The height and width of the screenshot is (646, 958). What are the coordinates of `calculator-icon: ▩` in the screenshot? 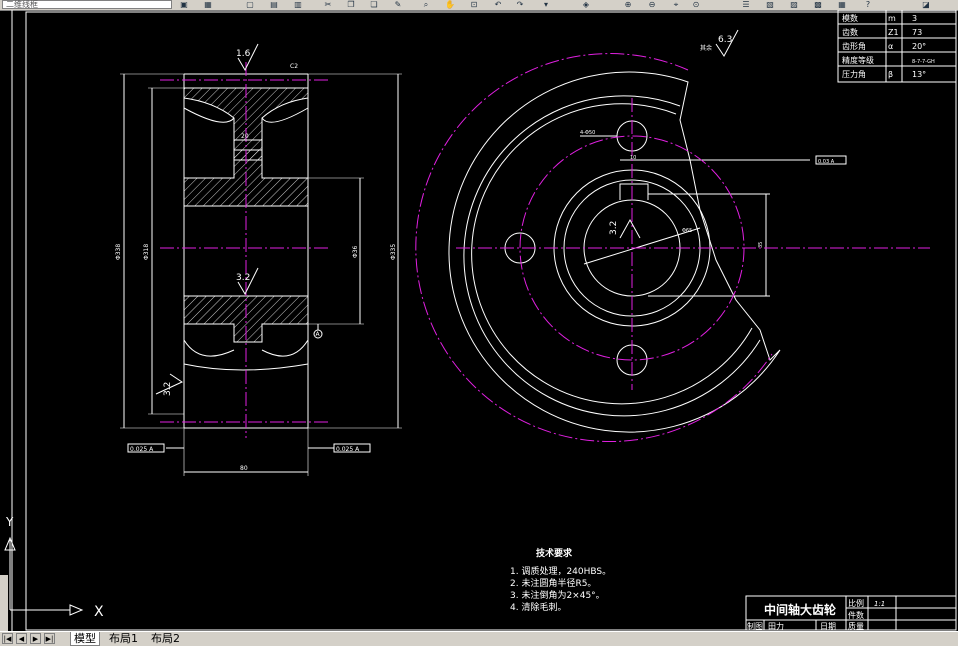 It's located at (818, 4).